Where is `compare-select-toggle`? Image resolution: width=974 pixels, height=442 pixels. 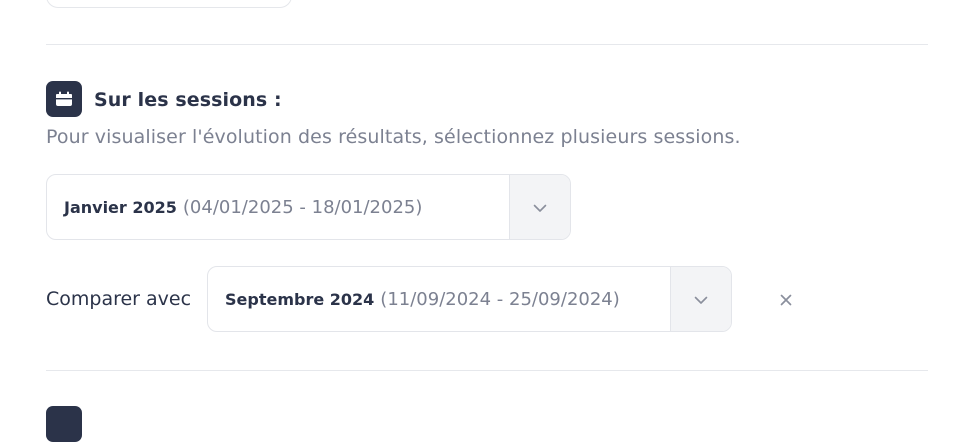
compare-select-toggle is located at coordinates (700, 299).